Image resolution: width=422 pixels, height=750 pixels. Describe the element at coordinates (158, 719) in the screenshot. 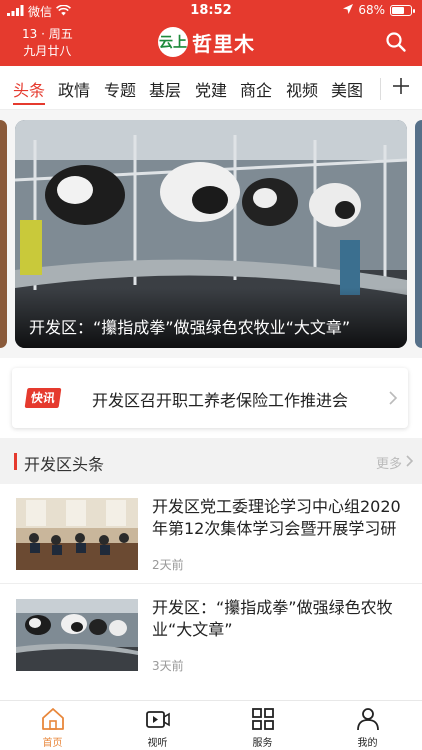

I see `video-icon` at that location.